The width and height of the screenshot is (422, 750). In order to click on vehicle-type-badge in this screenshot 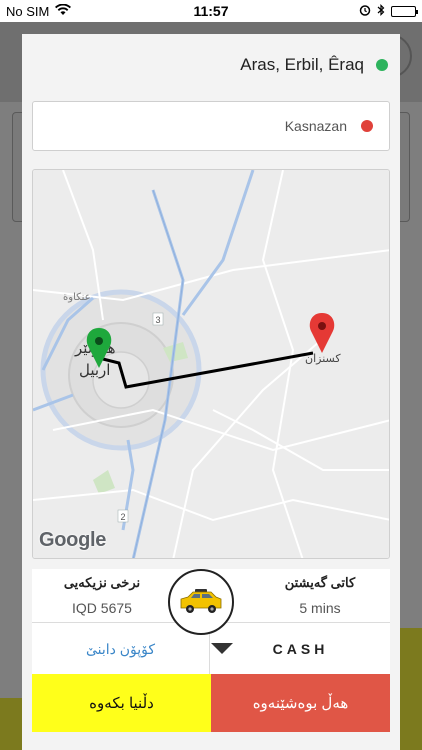, I will do `click(201, 602)`.